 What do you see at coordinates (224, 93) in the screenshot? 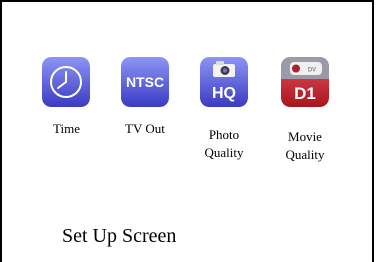
I see `svg-text: HQ` at bounding box center [224, 93].